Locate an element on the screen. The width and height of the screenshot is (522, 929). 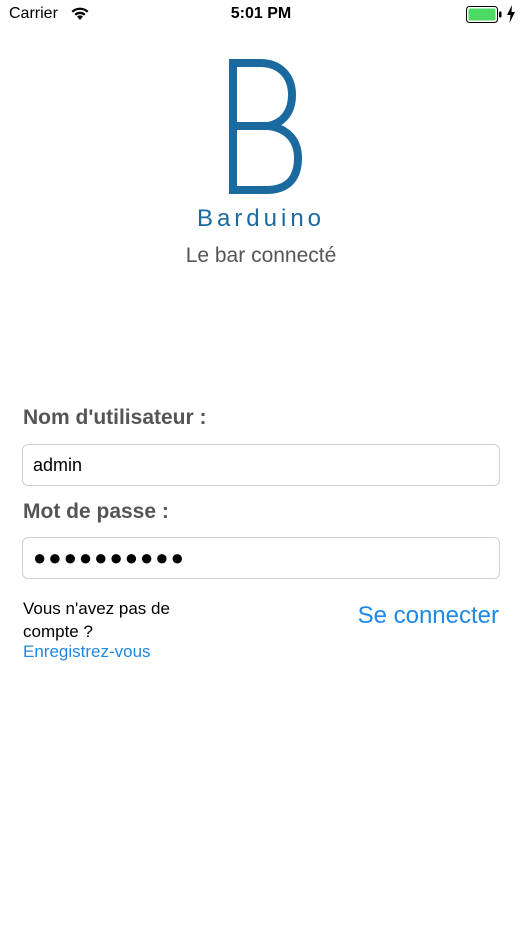
password-field is located at coordinates (261, 558).